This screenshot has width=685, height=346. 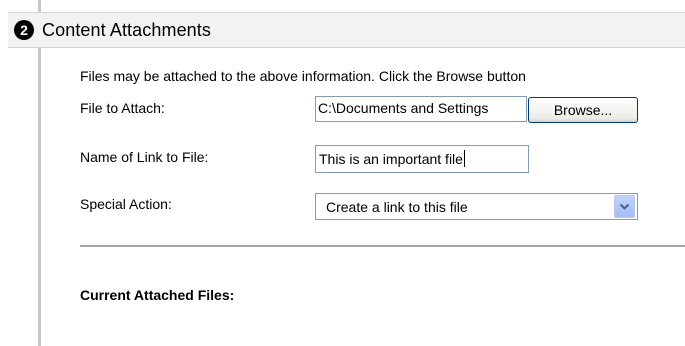 What do you see at coordinates (391, 159) in the screenshot?
I see `link-name-value: This is an important file` at bounding box center [391, 159].